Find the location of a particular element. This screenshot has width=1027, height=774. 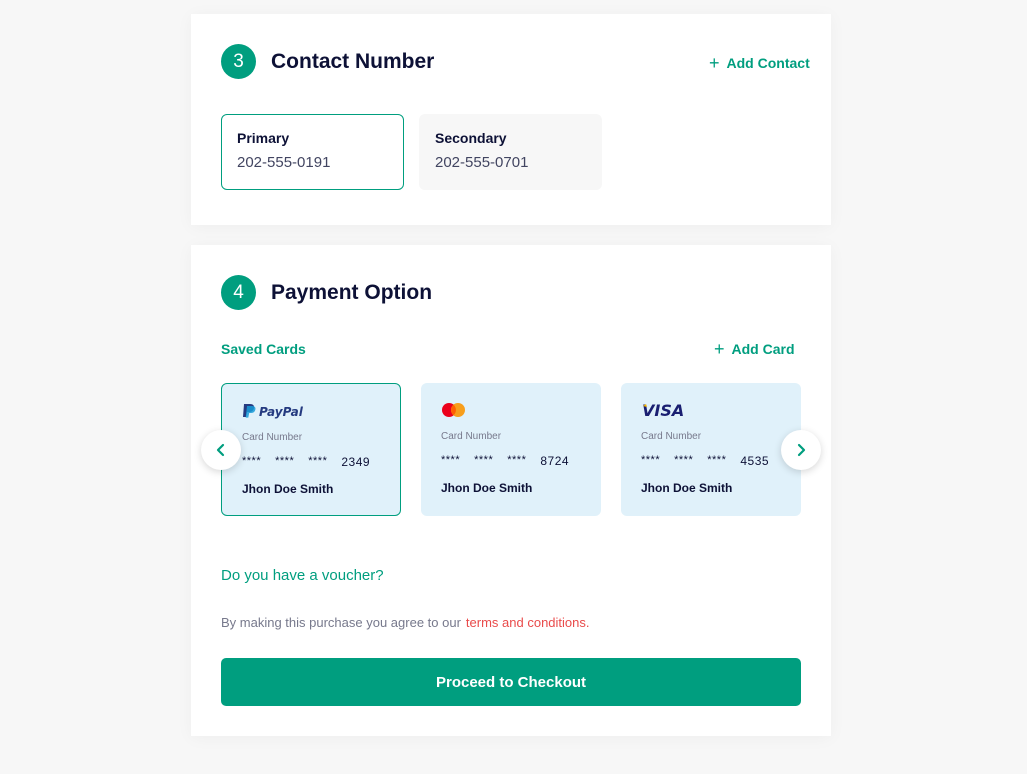

card-number: **** **** **** 4535 is located at coordinates (705, 461).